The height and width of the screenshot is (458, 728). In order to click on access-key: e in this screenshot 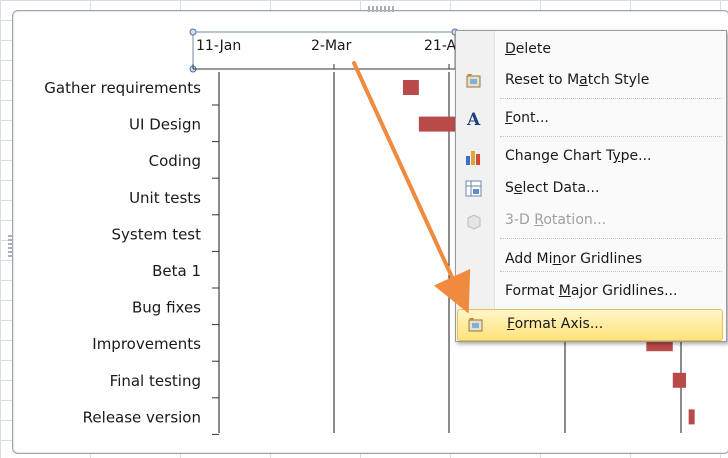, I will do `click(518, 188)`.